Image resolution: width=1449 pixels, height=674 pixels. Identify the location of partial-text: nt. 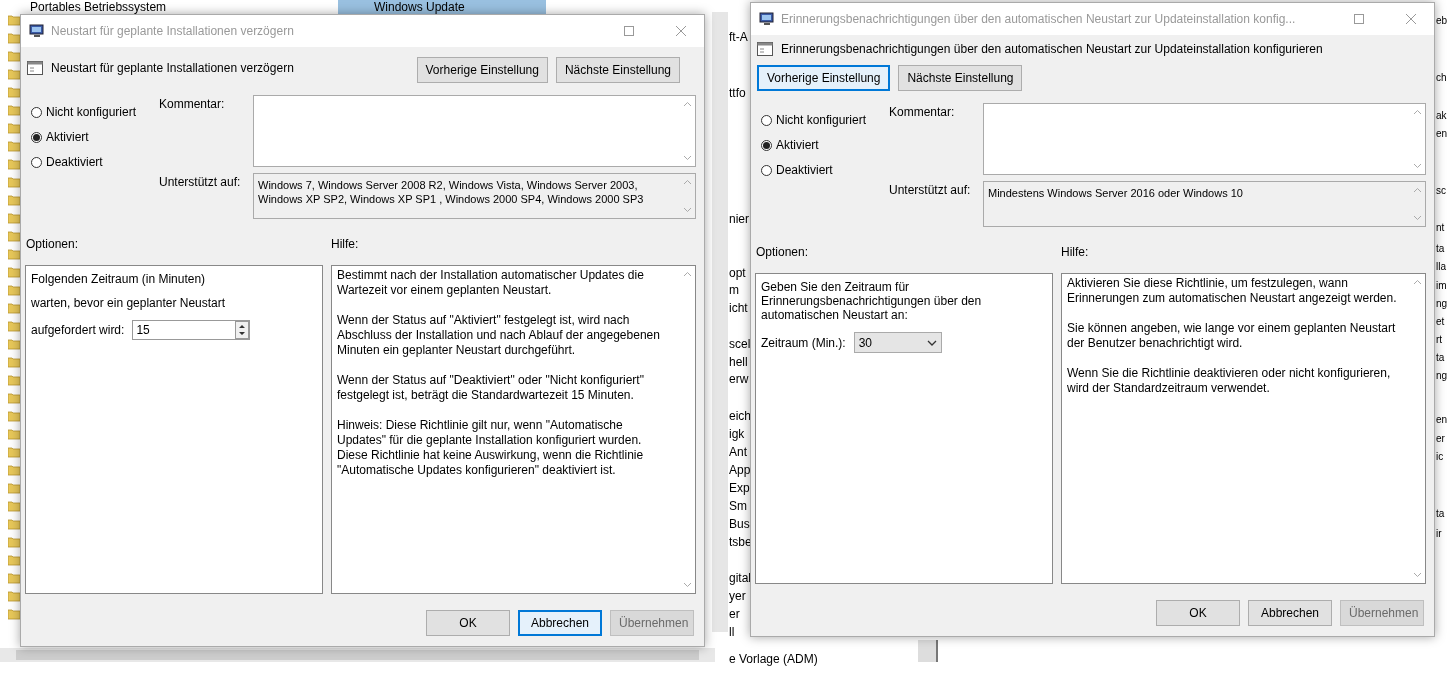
(1440, 227).